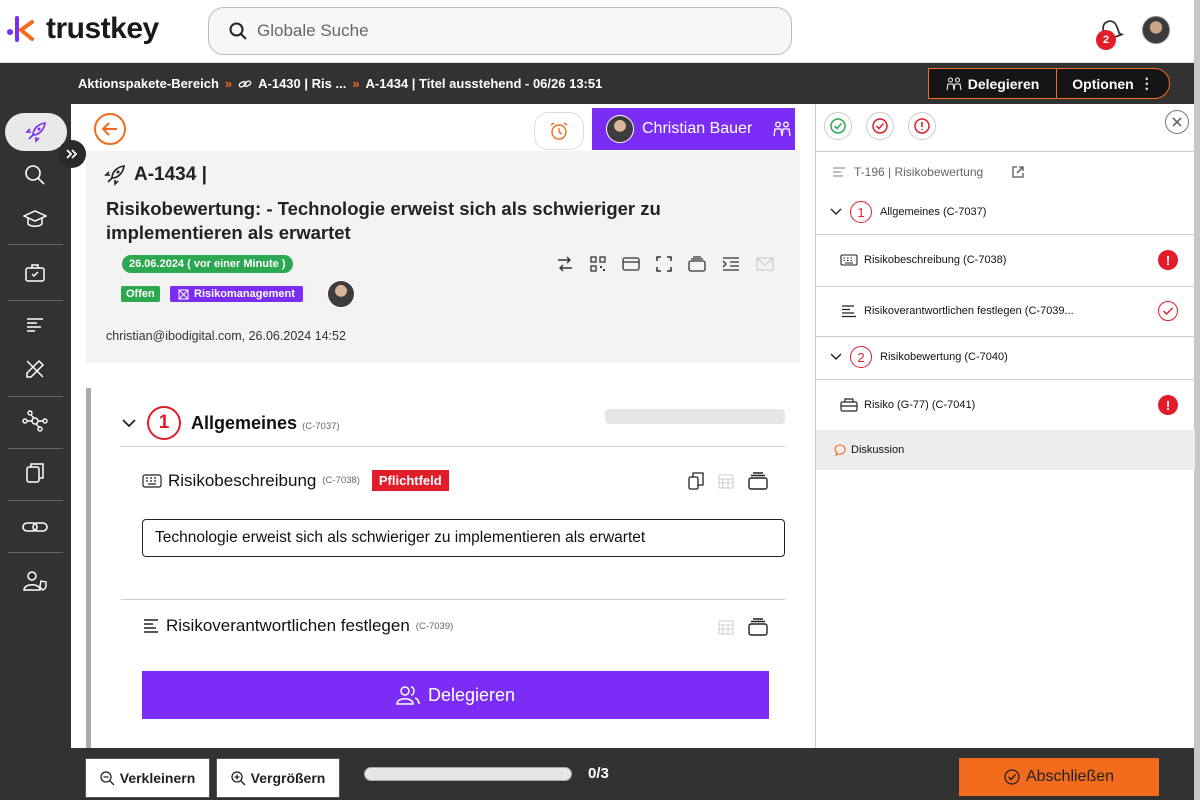 The image size is (1200, 800). What do you see at coordinates (408, 695) in the screenshot?
I see `users-icon` at bounding box center [408, 695].